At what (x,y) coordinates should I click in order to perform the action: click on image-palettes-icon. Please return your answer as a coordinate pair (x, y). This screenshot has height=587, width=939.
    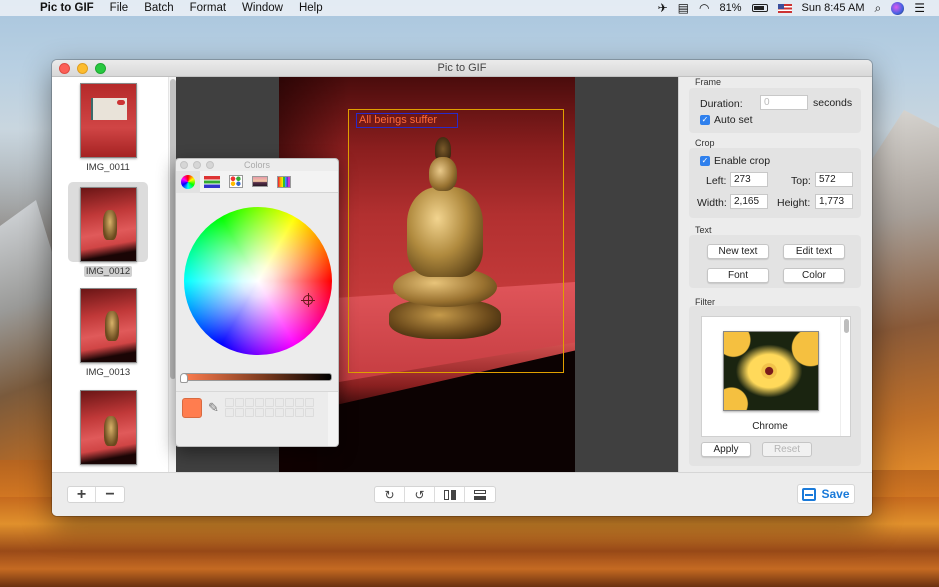
    Looking at the image, I should click on (260, 181).